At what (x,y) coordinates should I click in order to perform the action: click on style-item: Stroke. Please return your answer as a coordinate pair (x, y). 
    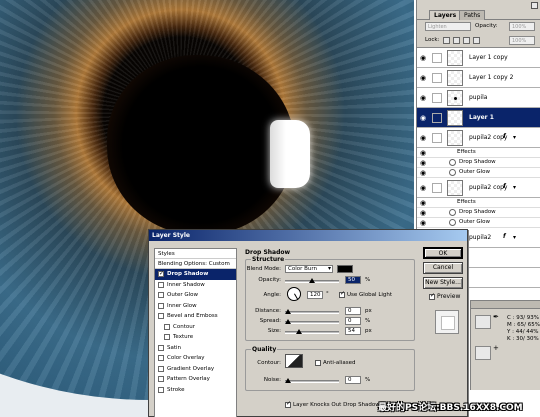
    Looking at the image, I should click on (195, 390).